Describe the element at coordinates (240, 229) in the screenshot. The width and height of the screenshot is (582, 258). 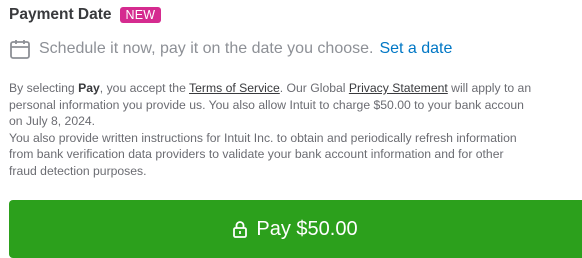
I see `lock-icon` at that location.